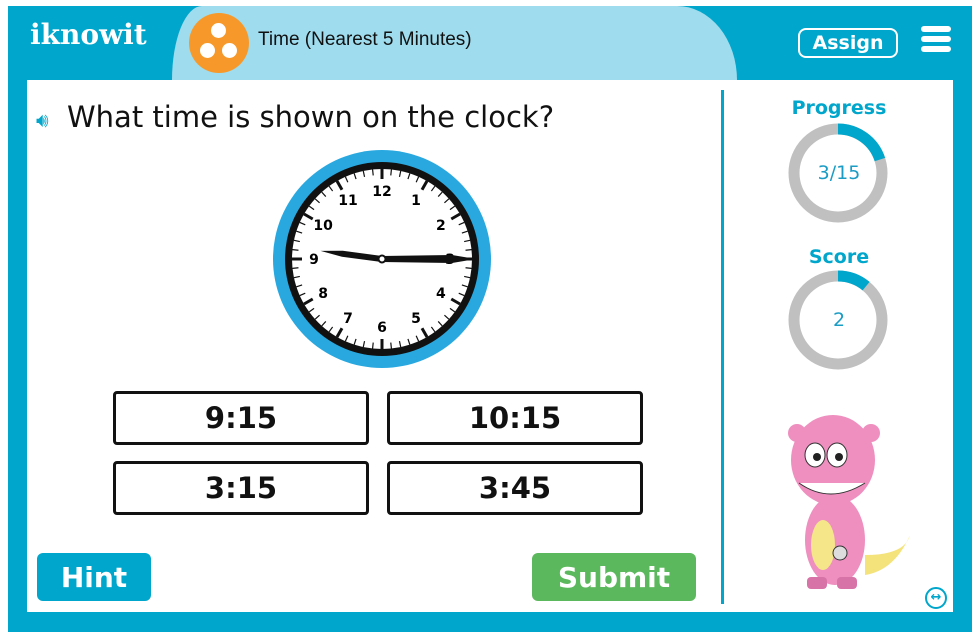 Image resolution: width=980 pixels, height=640 pixels. Describe the element at coordinates (849, 502) in the screenshot. I see `monster-mascot` at that location.